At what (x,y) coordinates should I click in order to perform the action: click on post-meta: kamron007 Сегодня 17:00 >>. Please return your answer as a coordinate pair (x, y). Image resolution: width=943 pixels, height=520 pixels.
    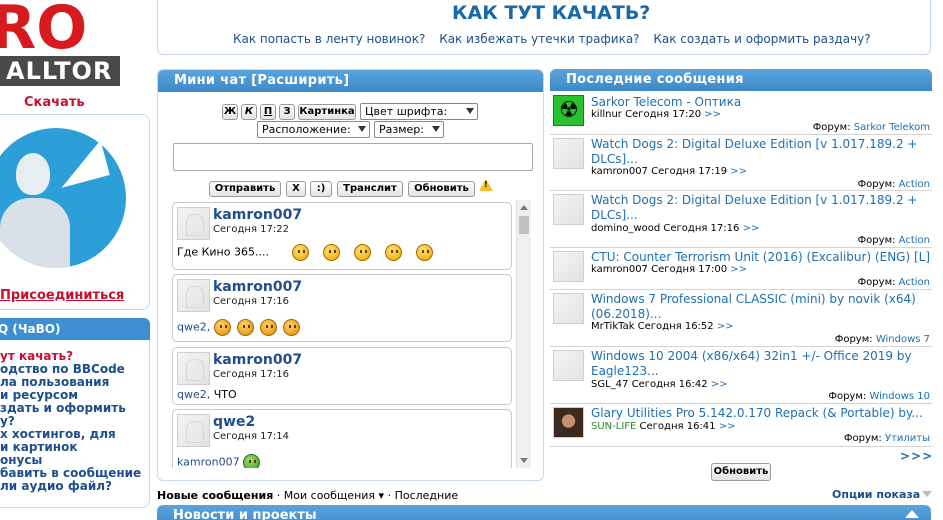
    Looking at the image, I should click on (669, 269).